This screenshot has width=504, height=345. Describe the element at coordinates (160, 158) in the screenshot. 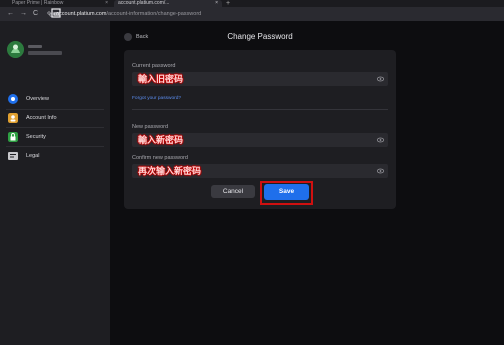

I see `confirm-password-label: Confirm new password` at that location.